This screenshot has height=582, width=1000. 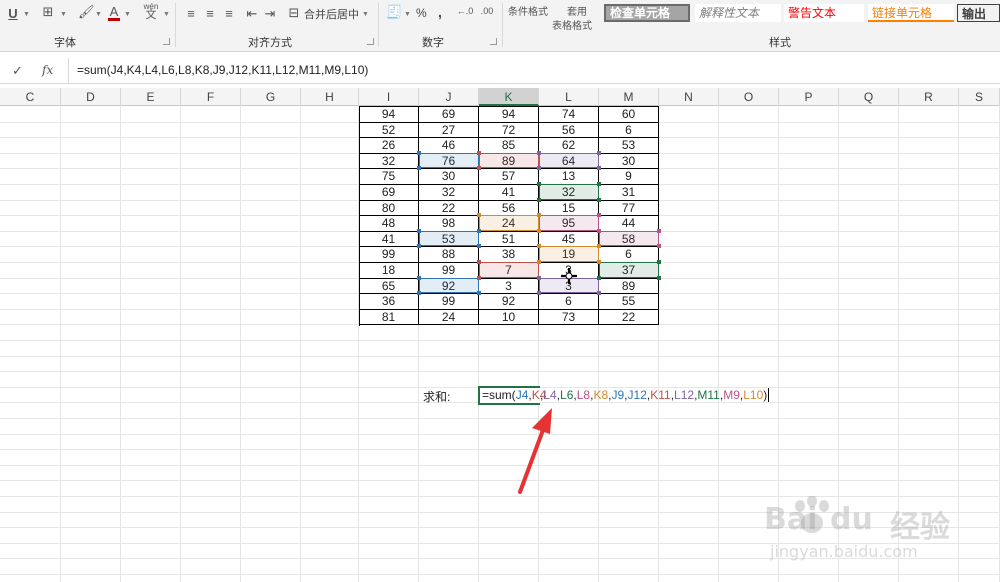 I want to click on arrow-head, so click(x=542, y=421).